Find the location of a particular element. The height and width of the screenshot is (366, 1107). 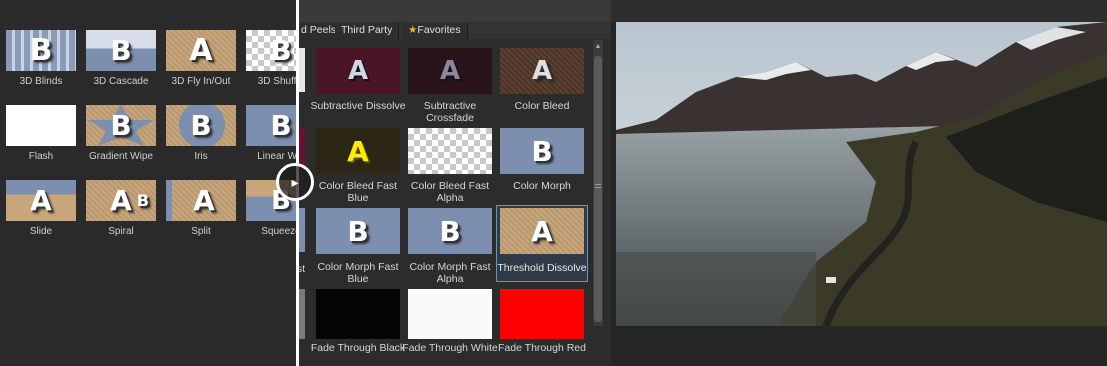

transition-item: A Split is located at coordinates (202, 212).